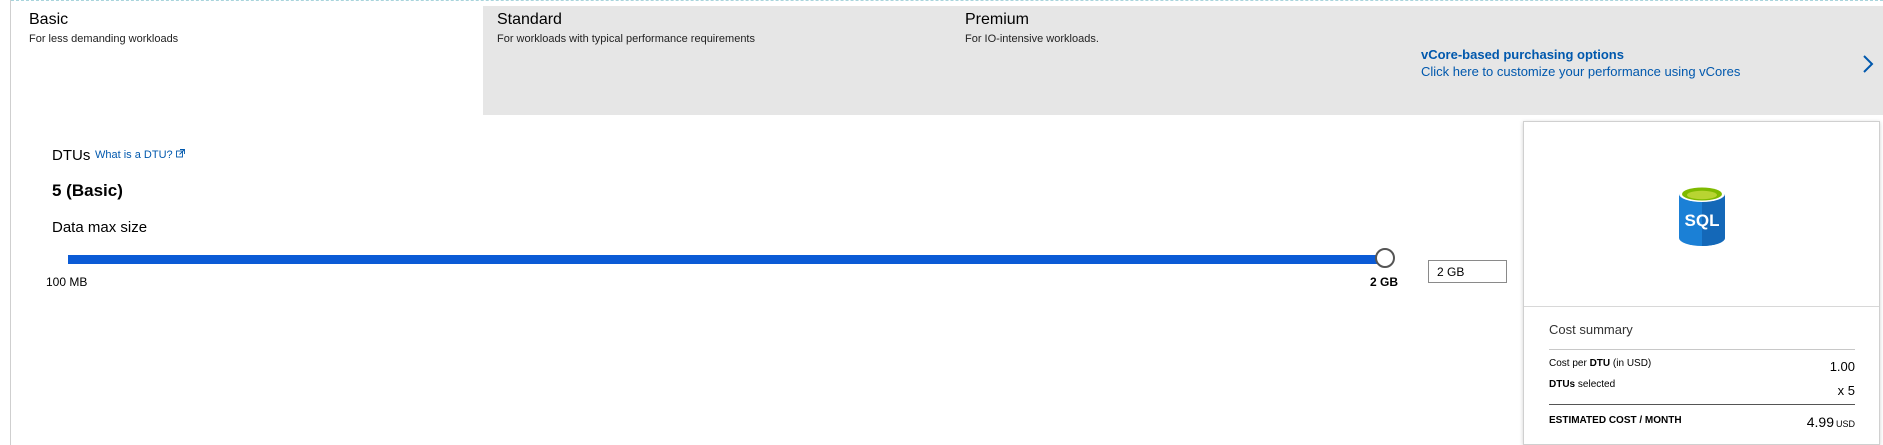 The width and height of the screenshot is (1883, 445). Describe the element at coordinates (87, 190) in the screenshot. I see `dtu-value: 5 (Basic)` at that location.